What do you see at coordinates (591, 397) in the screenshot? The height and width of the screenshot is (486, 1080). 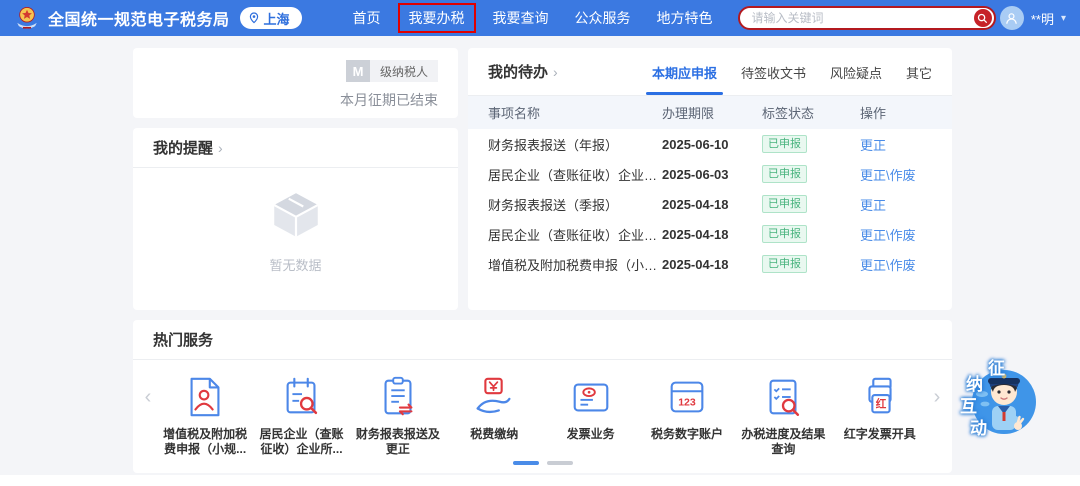 I see `invoice-business-icon` at bounding box center [591, 397].